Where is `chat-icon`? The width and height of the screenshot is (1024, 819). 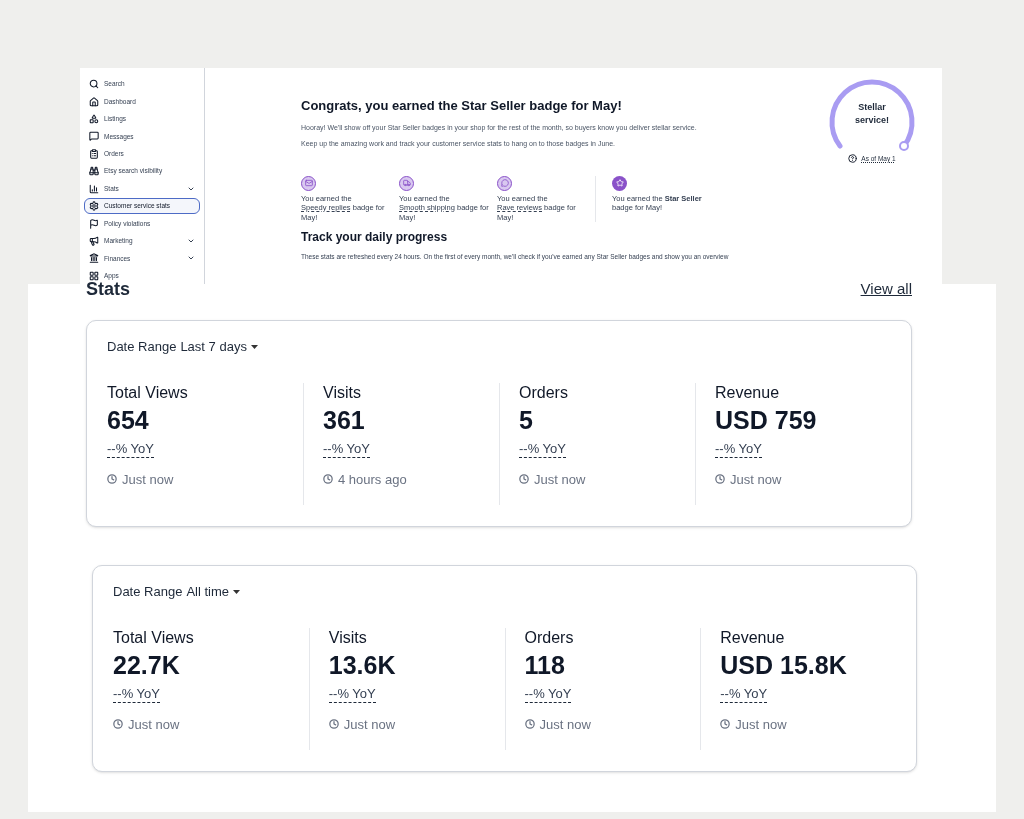 chat-icon is located at coordinates (94, 136).